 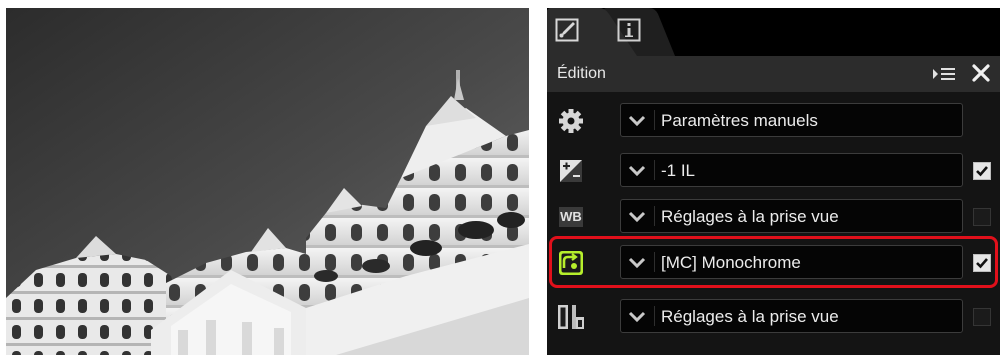 I want to click on exposure-dropdown: -1 IL, so click(x=791, y=170).